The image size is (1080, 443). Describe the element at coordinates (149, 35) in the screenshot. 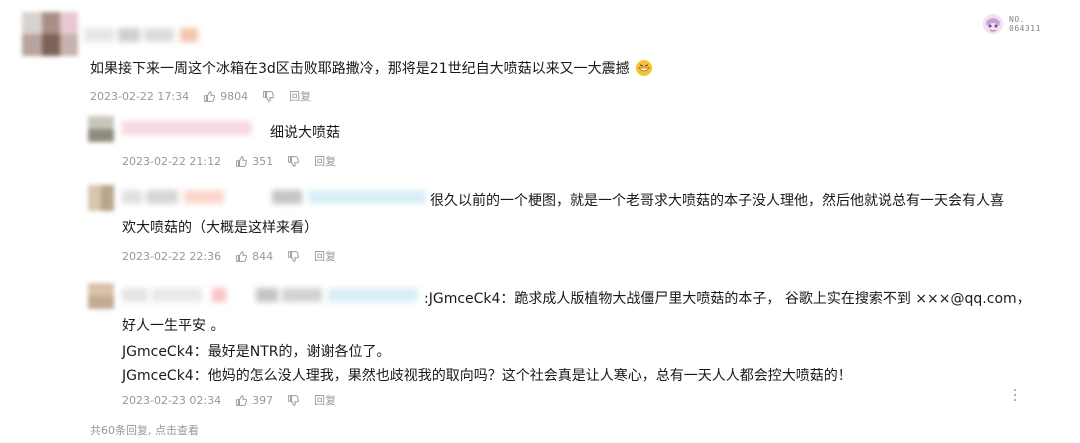

I see `username-redacted` at that location.